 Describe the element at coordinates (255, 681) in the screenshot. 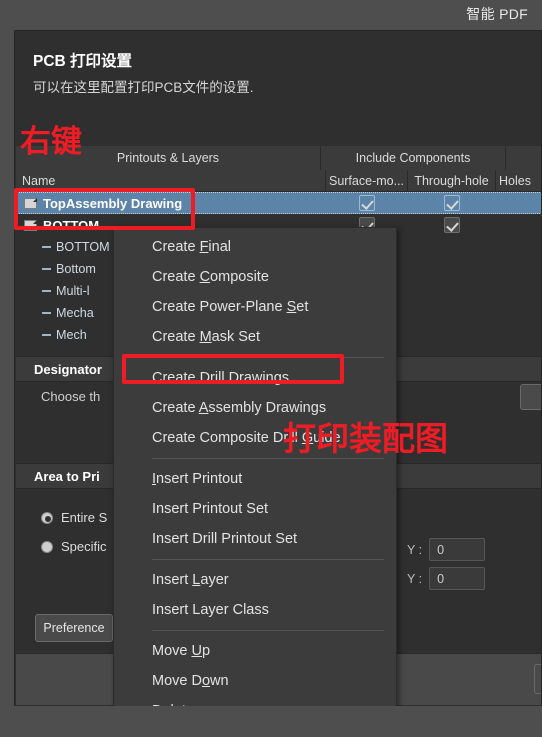

I see `menu-item-move-down: Move Down` at that location.